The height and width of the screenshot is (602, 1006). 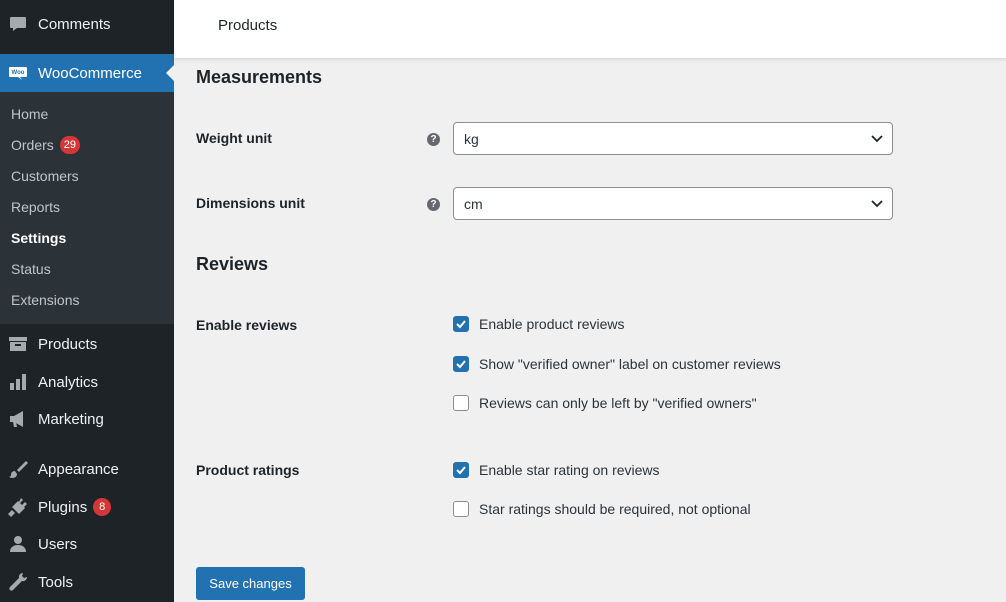 I want to click on submenu-item-home: Home, so click(x=29, y=114).